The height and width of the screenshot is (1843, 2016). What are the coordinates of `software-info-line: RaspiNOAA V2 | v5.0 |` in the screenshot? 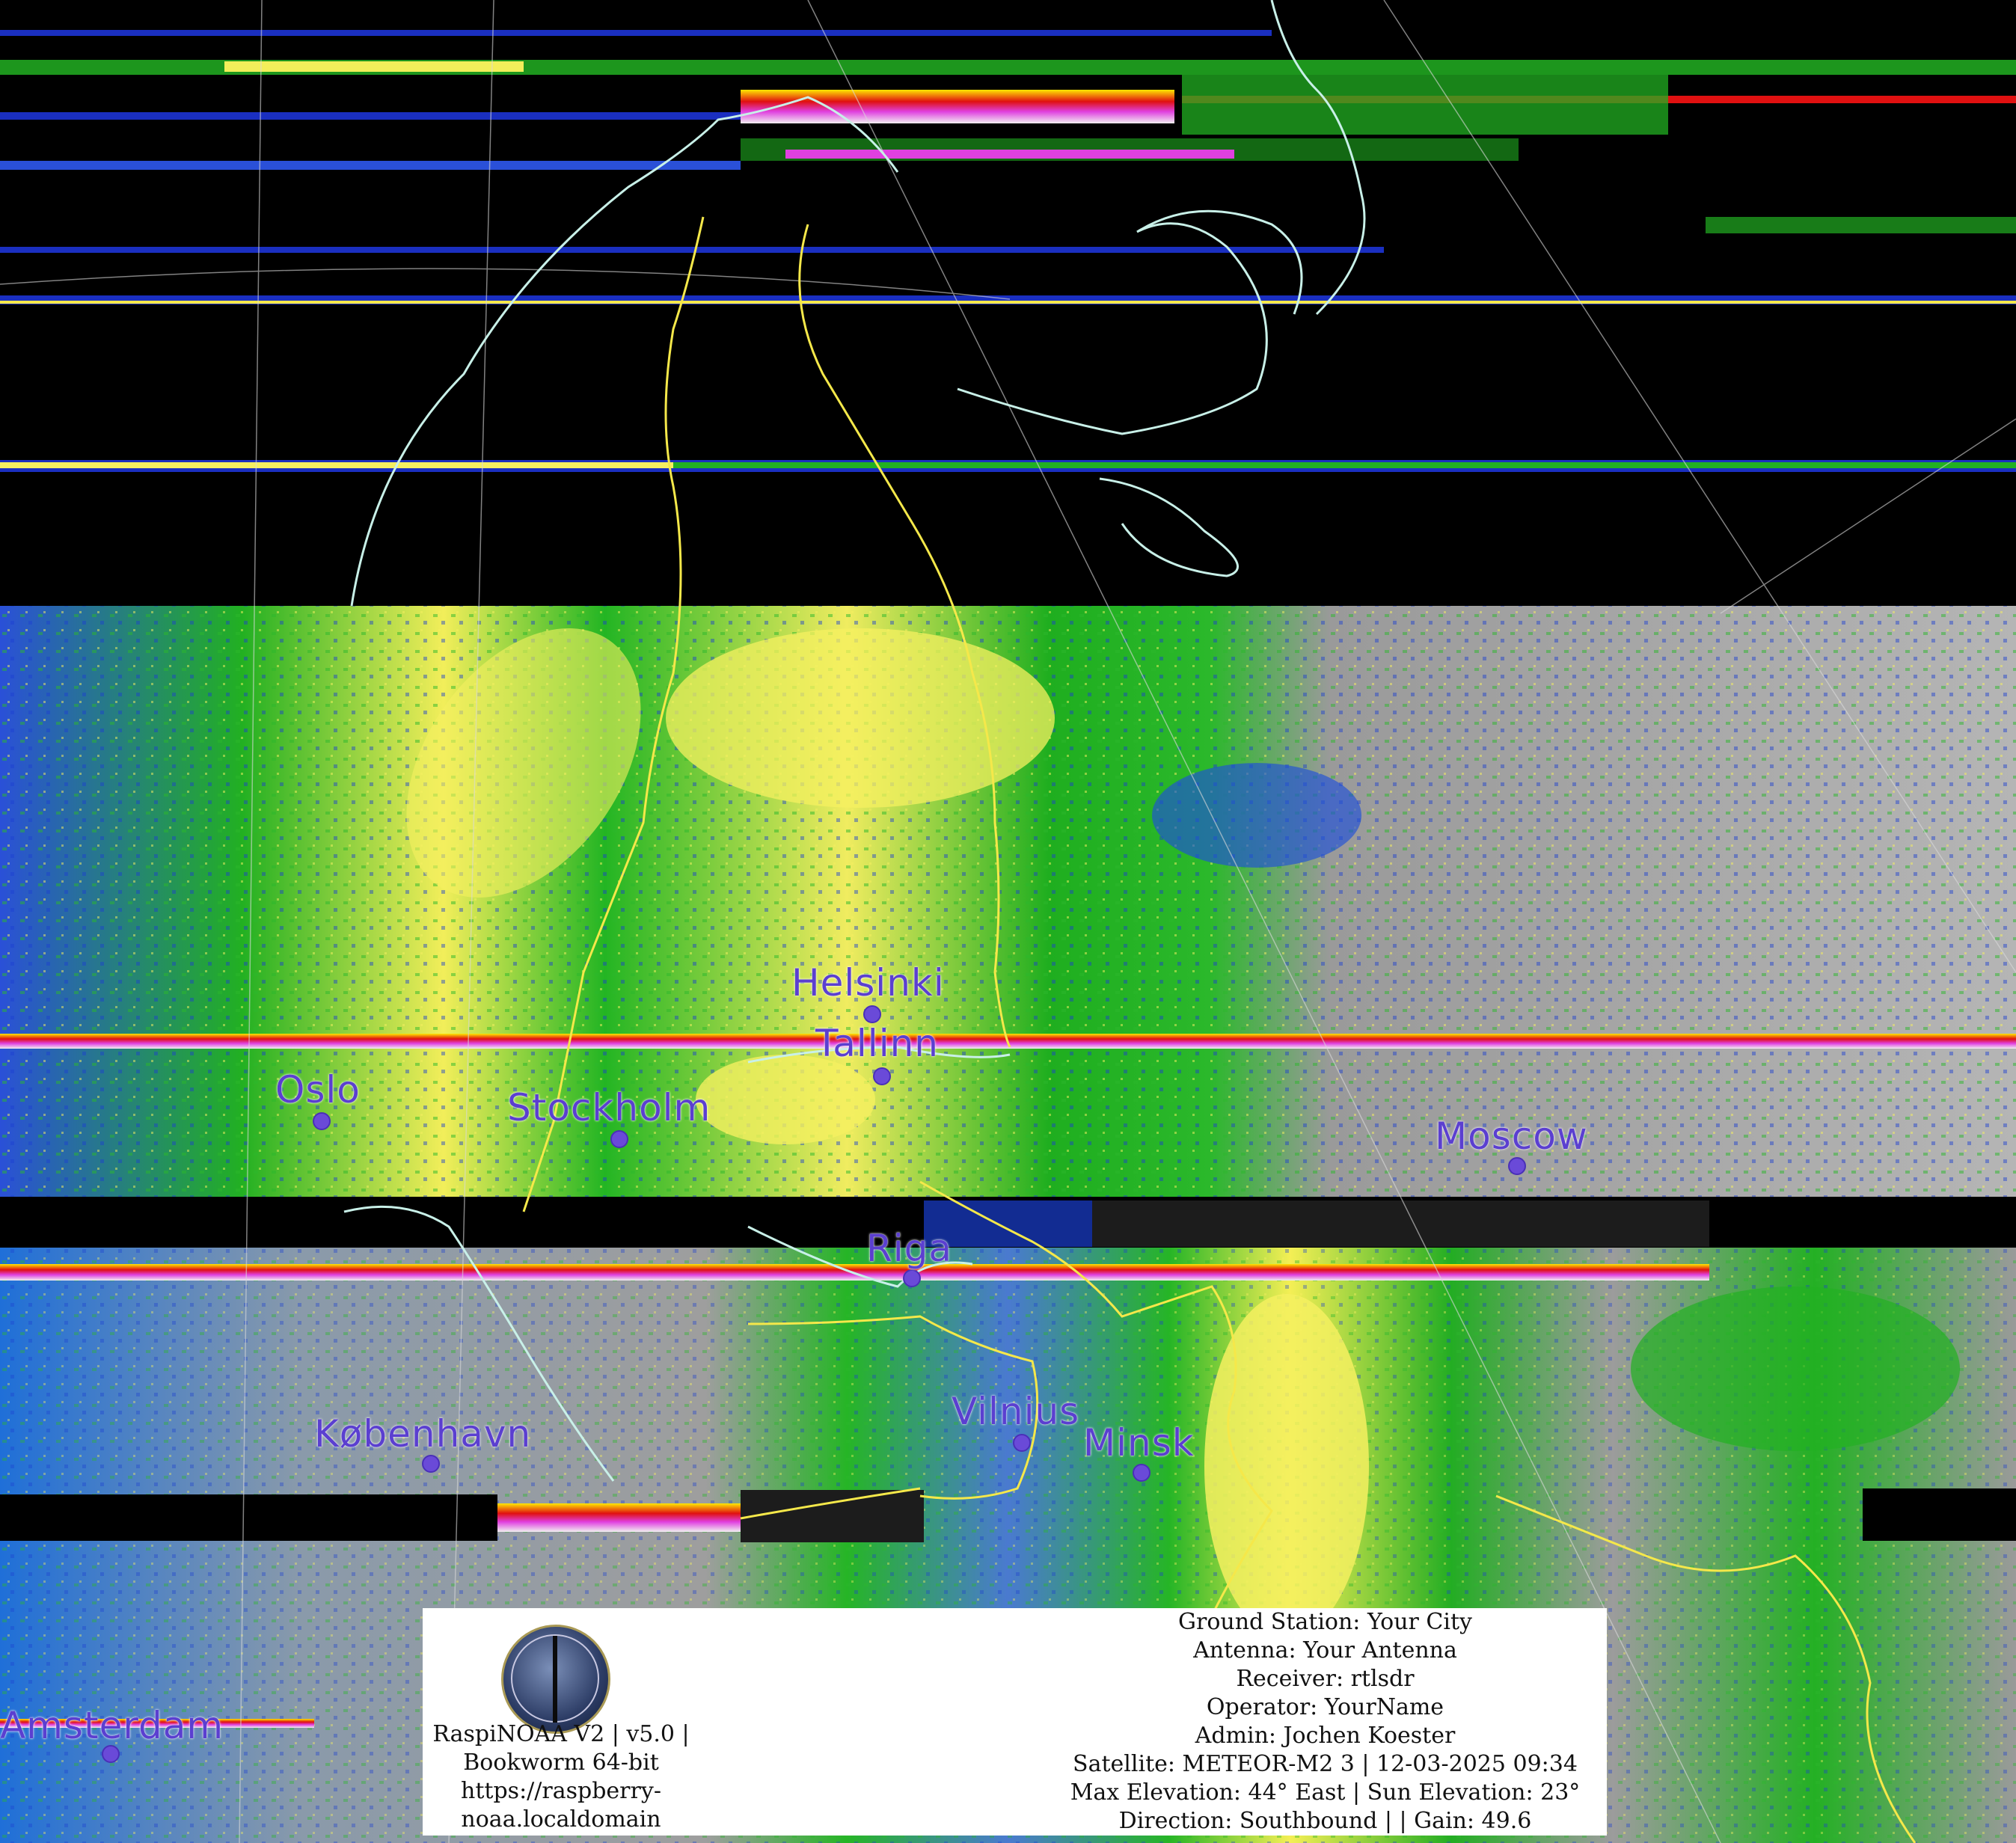 It's located at (561, 1734).